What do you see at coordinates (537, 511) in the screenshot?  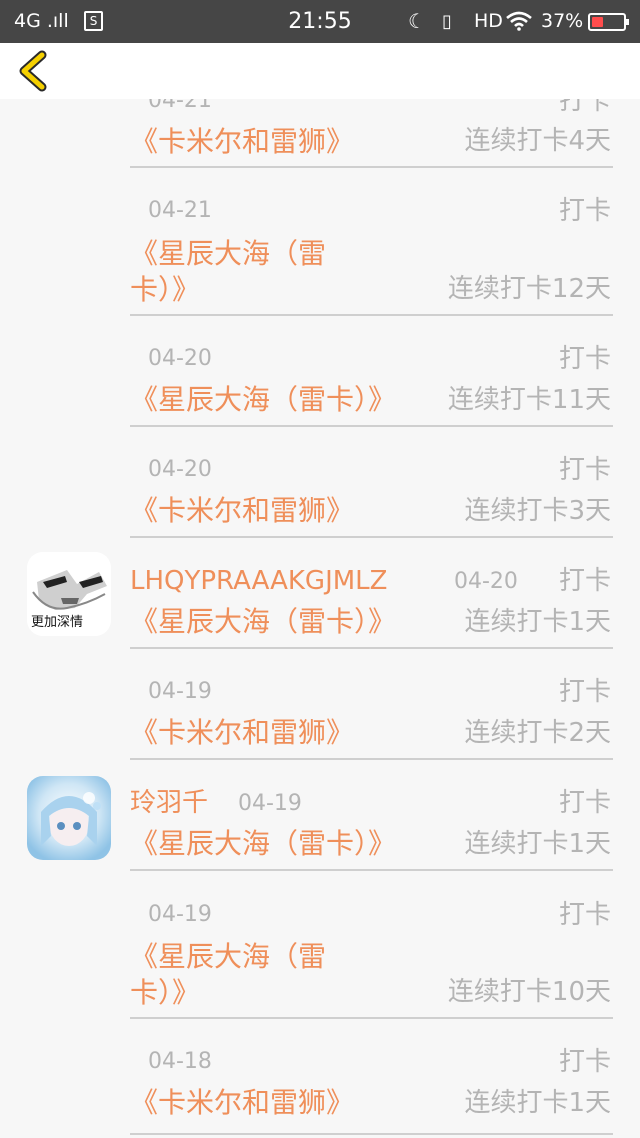 I see `record-streak: 连续打卡3天` at bounding box center [537, 511].